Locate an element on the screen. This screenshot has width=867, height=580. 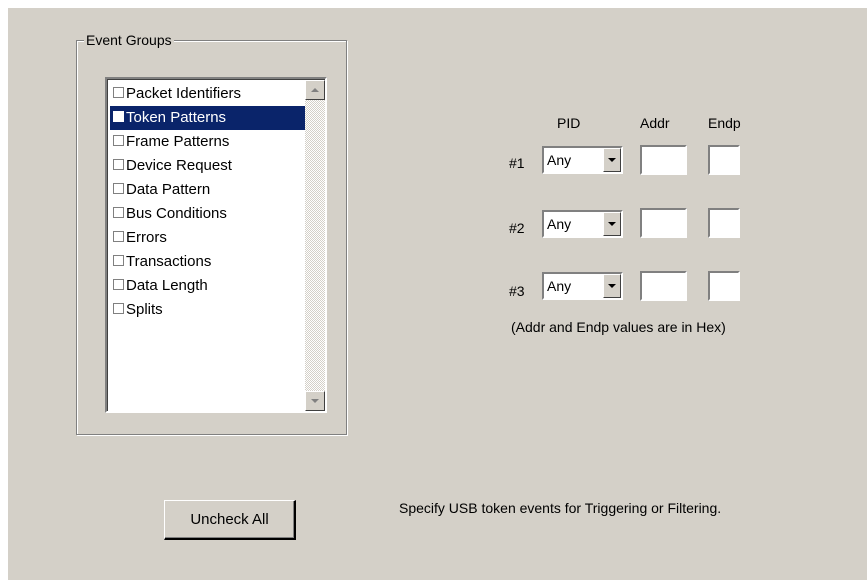
list-item-frame-patterns: Frame Patterns is located at coordinates (208, 142).